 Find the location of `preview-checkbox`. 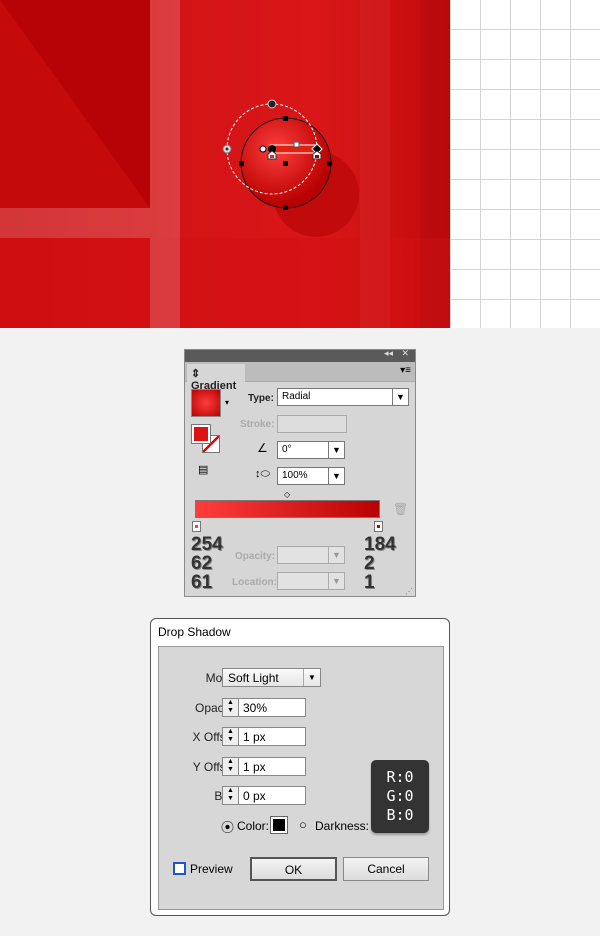

preview-checkbox is located at coordinates (179, 868).